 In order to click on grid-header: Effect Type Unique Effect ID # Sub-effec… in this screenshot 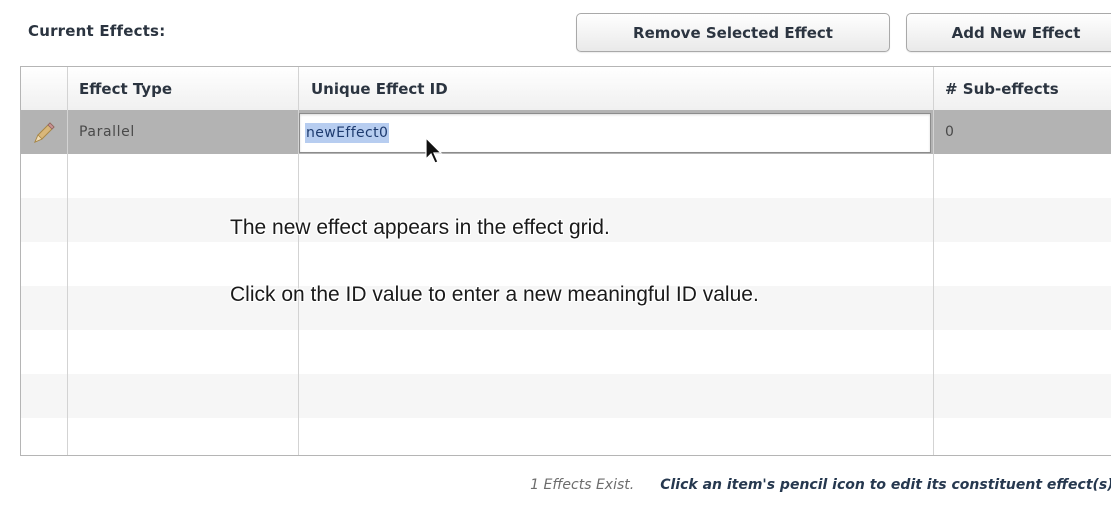, I will do `click(566, 89)`.